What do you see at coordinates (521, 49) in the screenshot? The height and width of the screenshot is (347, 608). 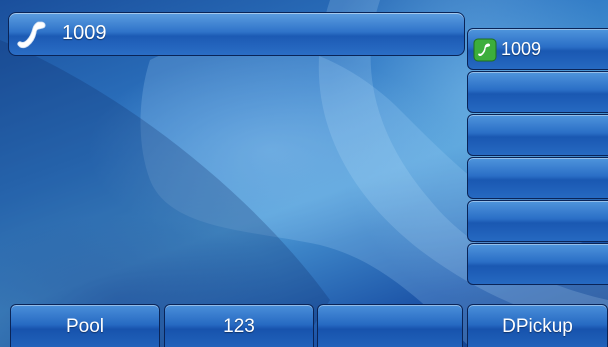 I see `line-key-label: 1009` at bounding box center [521, 49].